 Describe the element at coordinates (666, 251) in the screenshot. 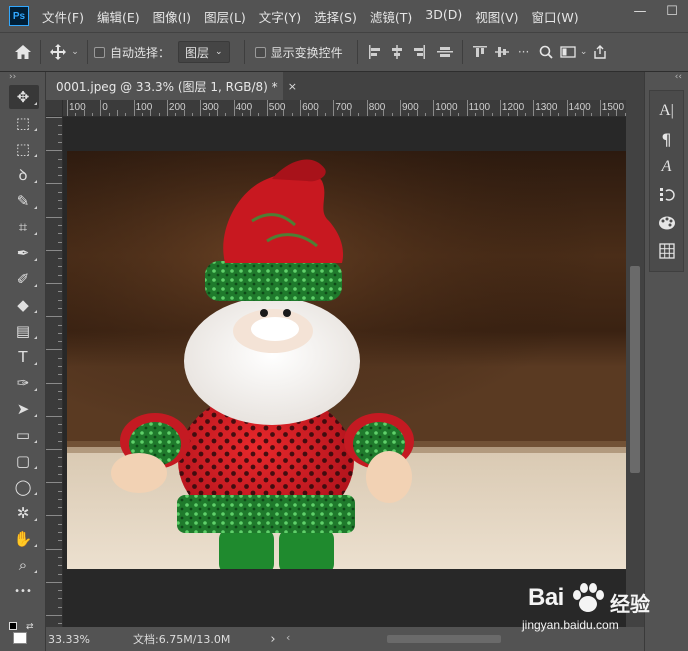

I see `grid-icon` at that location.